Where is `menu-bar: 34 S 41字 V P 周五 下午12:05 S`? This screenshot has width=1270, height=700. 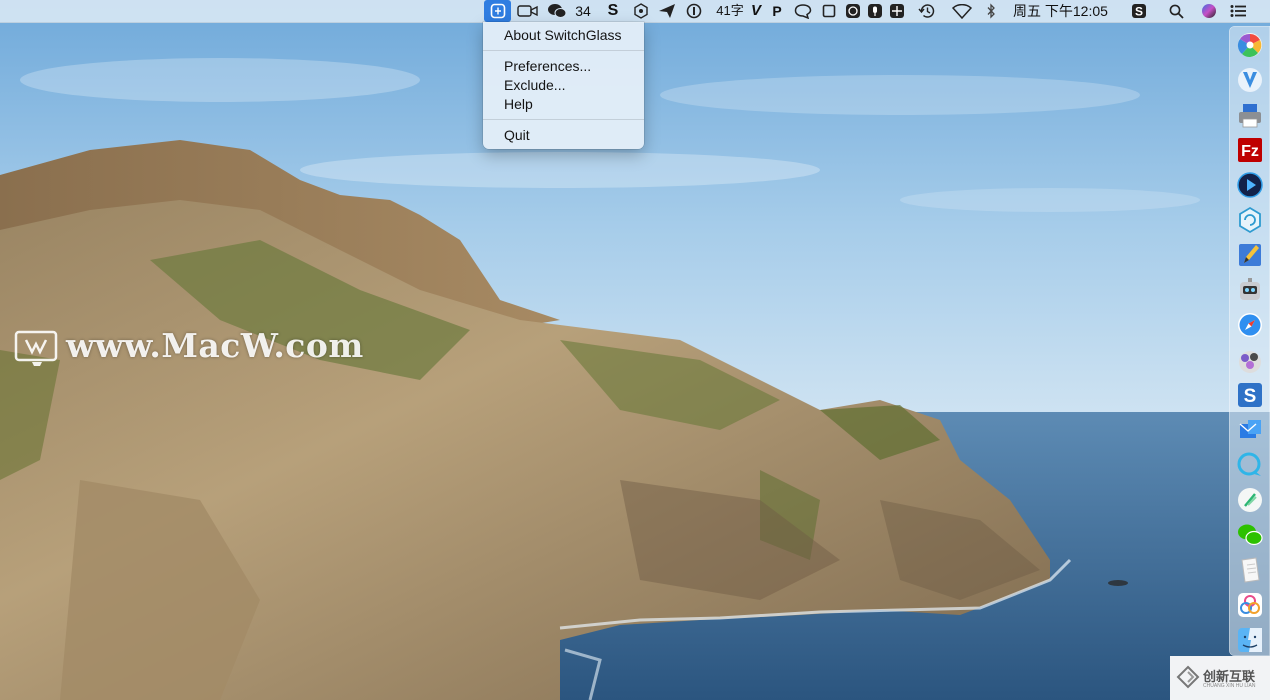 menu-bar: 34 S 41字 V P 周五 下午12:05 S is located at coordinates (635, 11).